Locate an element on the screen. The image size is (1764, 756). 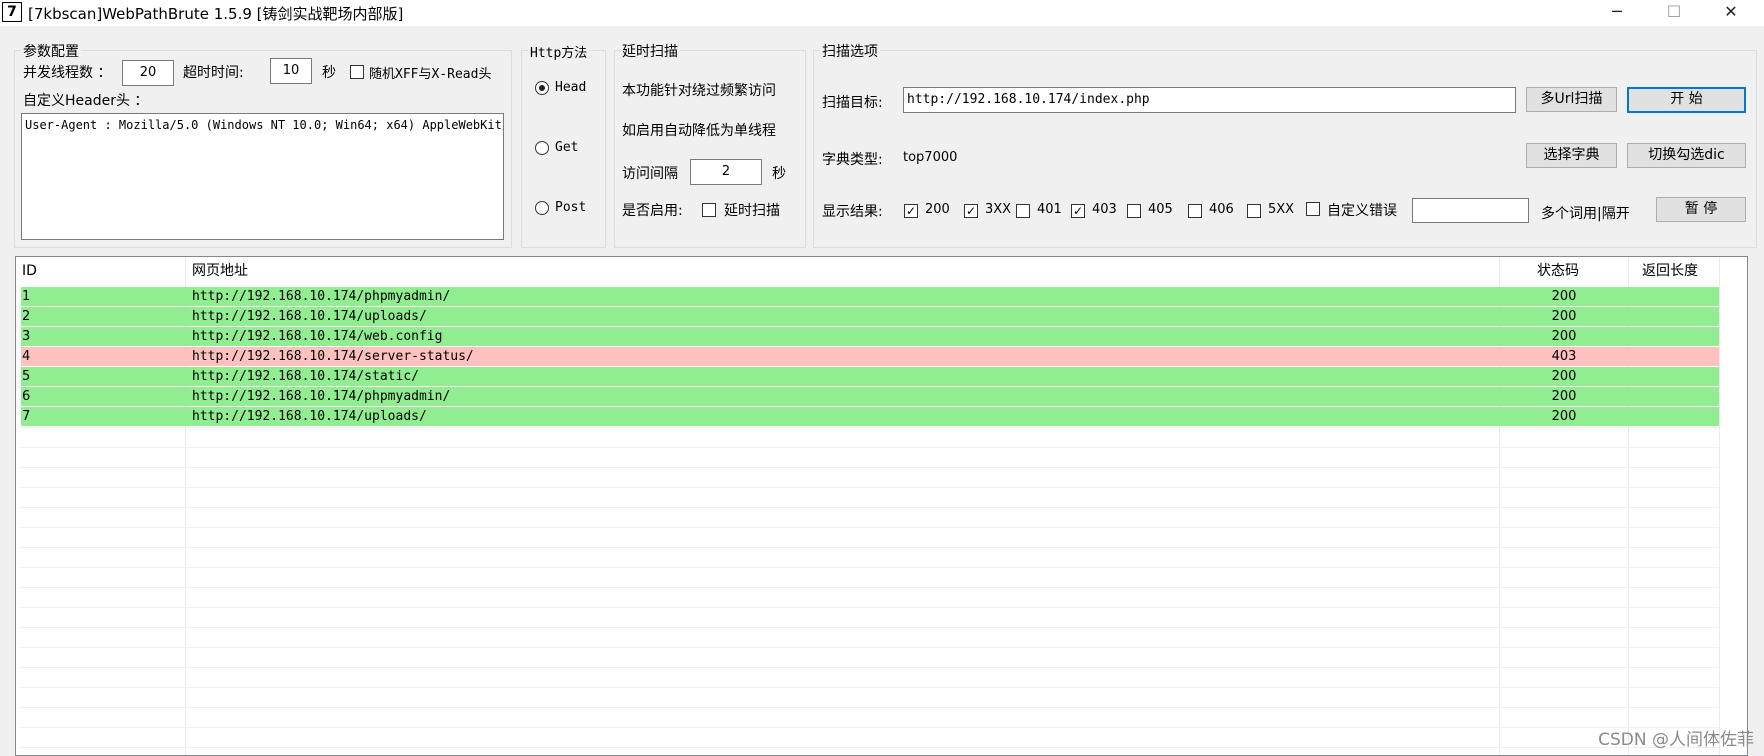
select-dict-button: 选择字典 is located at coordinates (1571, 155).